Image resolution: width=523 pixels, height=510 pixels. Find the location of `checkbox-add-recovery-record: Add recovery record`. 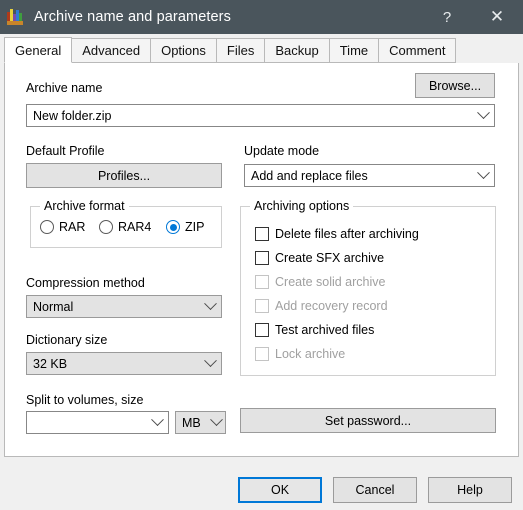

checkbox-add-recovery-record: Add recovery record is located at coordinates (321, 306).